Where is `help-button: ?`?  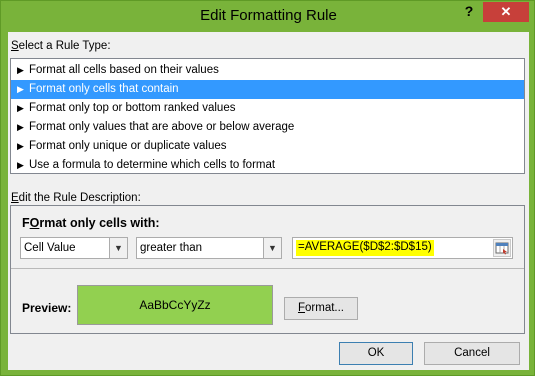
help-button: ? is located at coordinates (469, 12).